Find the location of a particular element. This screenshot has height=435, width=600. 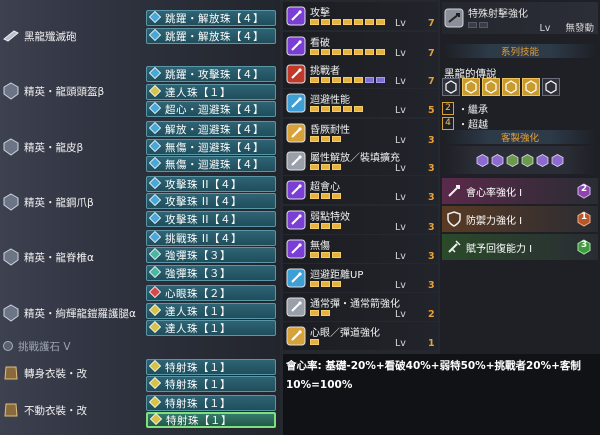

armor-piece-name: 精英・龍皮β is located at coordinates (72, 147).